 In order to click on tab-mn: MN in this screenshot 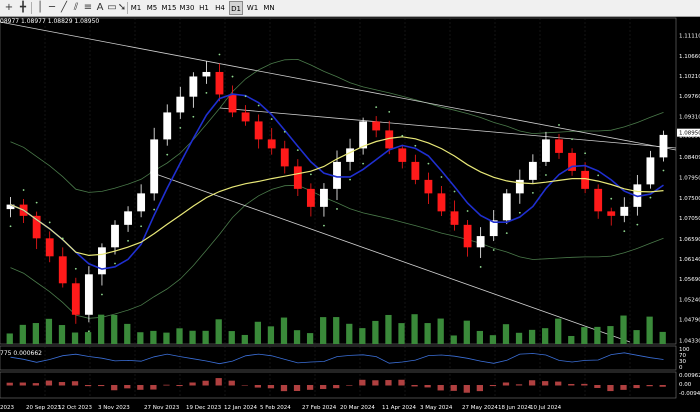, I will do `click(269, 8)`.